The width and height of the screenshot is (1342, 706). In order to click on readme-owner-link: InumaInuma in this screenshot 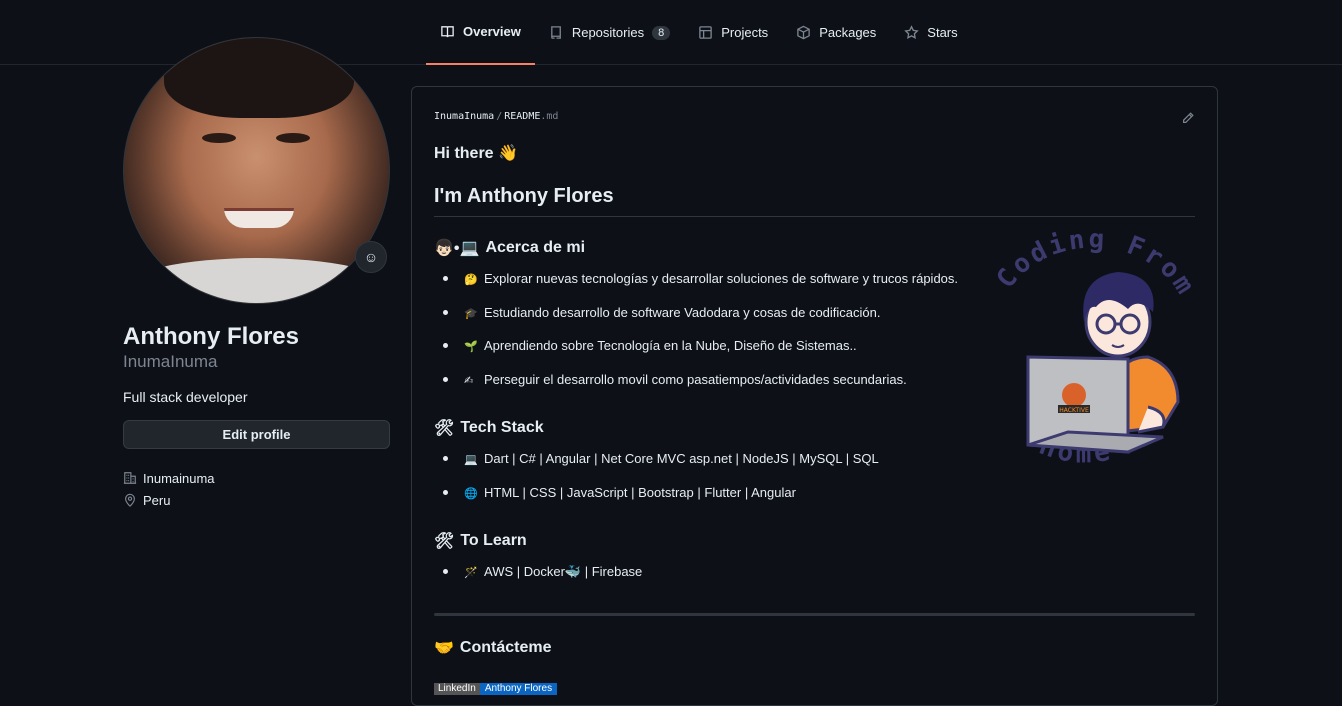, I will do `click(464, 116)`.